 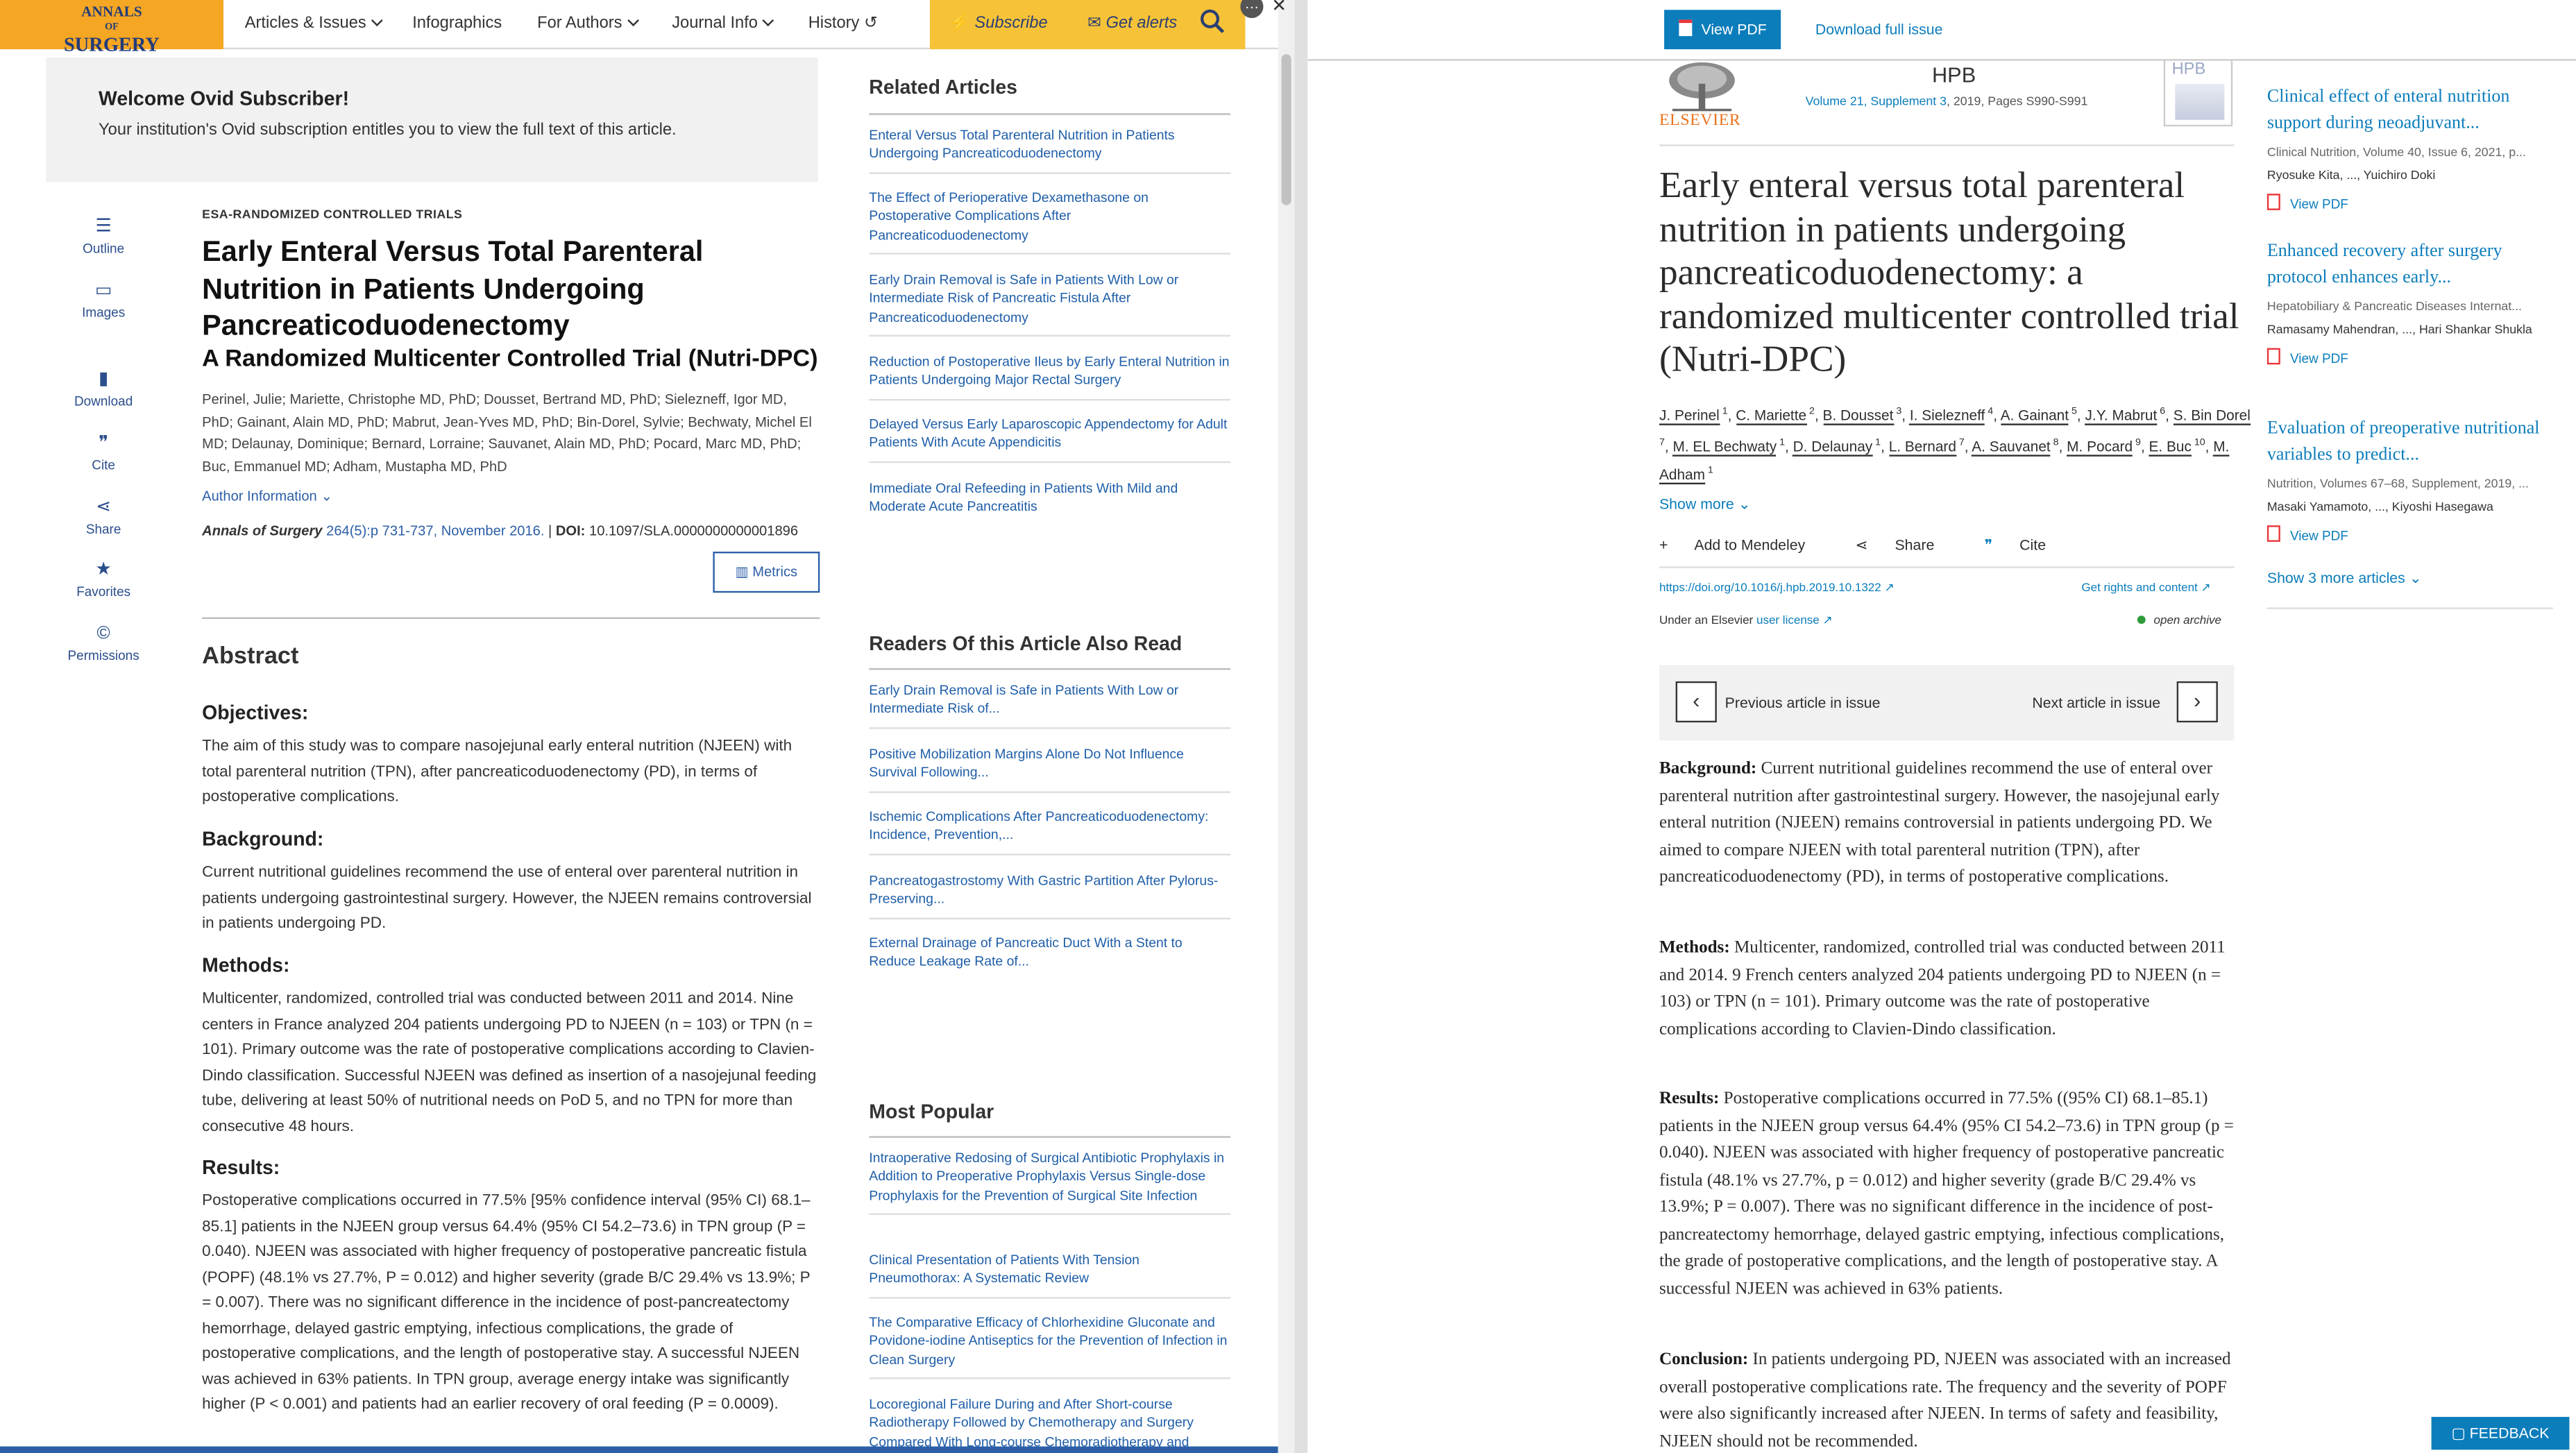 I want to click on view-pdf-button: View PDF, so click(x=1723, y=29).